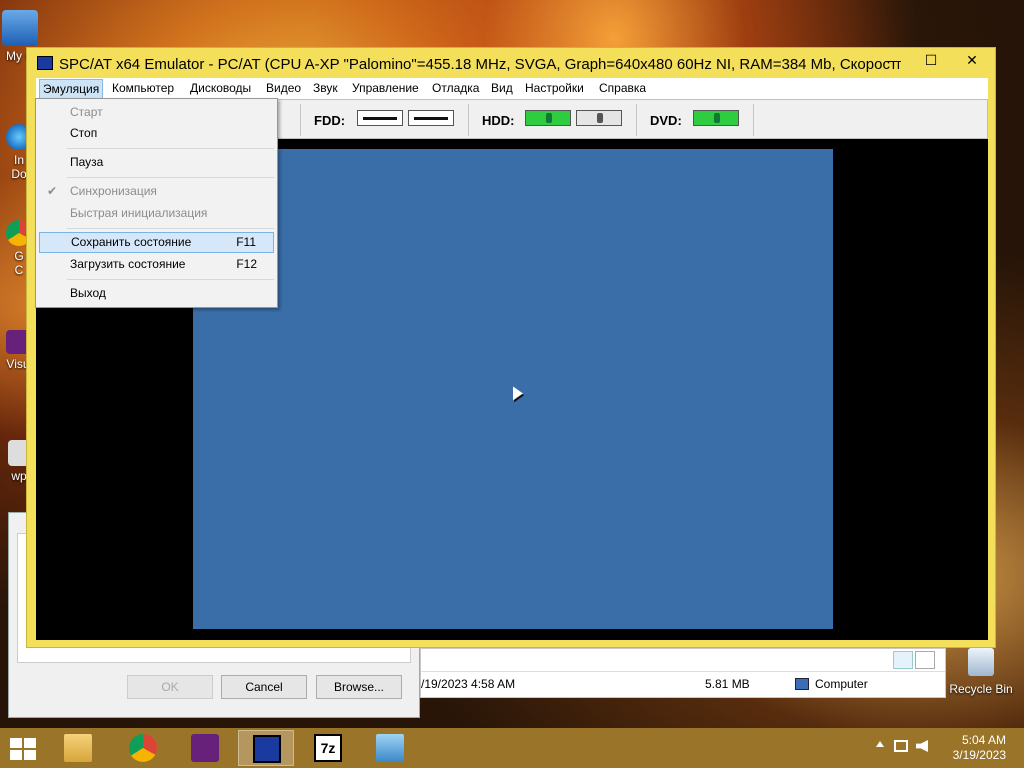 This screenshot has width=1024, height=768. What do you see at coordinates (45, 63) in the screenshot?
I see `emulator-app-icon` at bounding box center [45, 63].